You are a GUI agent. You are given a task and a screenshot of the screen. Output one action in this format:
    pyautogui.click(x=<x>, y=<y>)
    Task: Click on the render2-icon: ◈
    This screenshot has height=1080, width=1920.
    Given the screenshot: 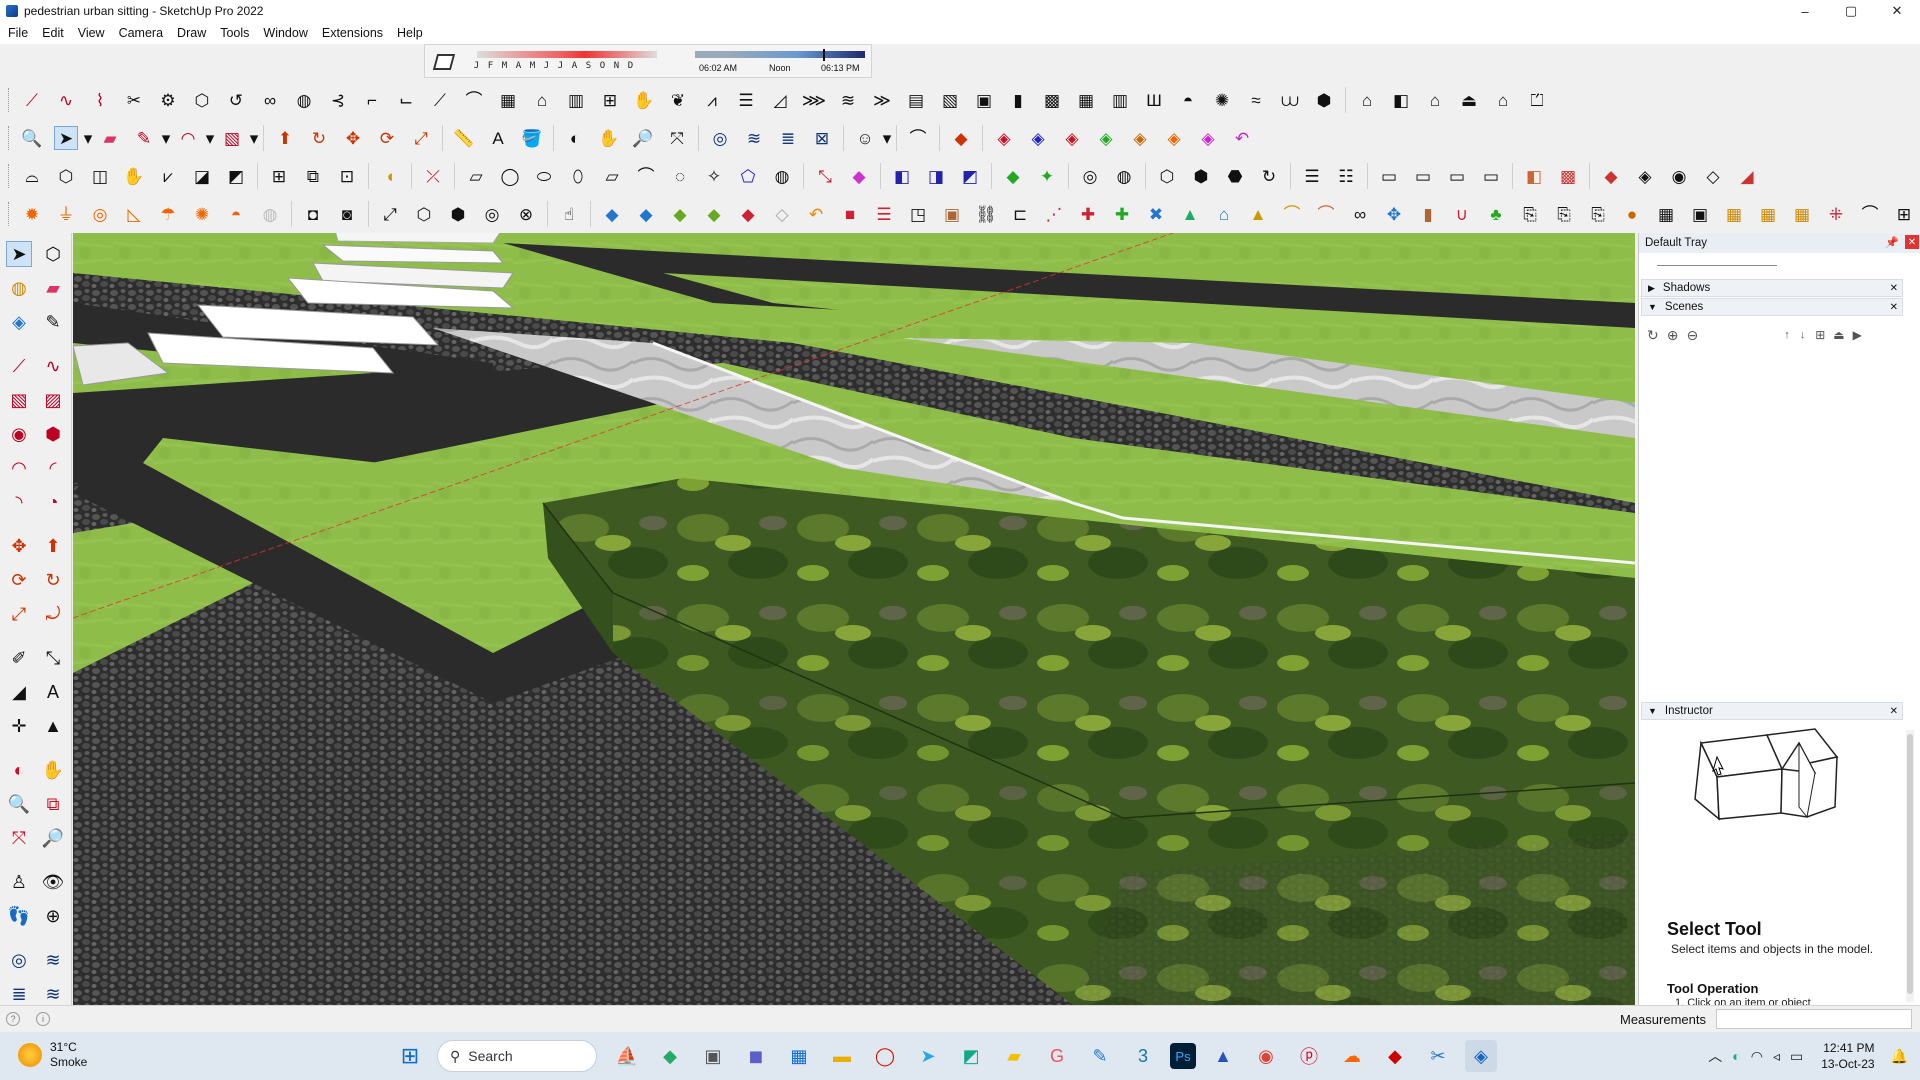 What is the action you would take?
    pyautogui.click(x=1645, y=176)
    